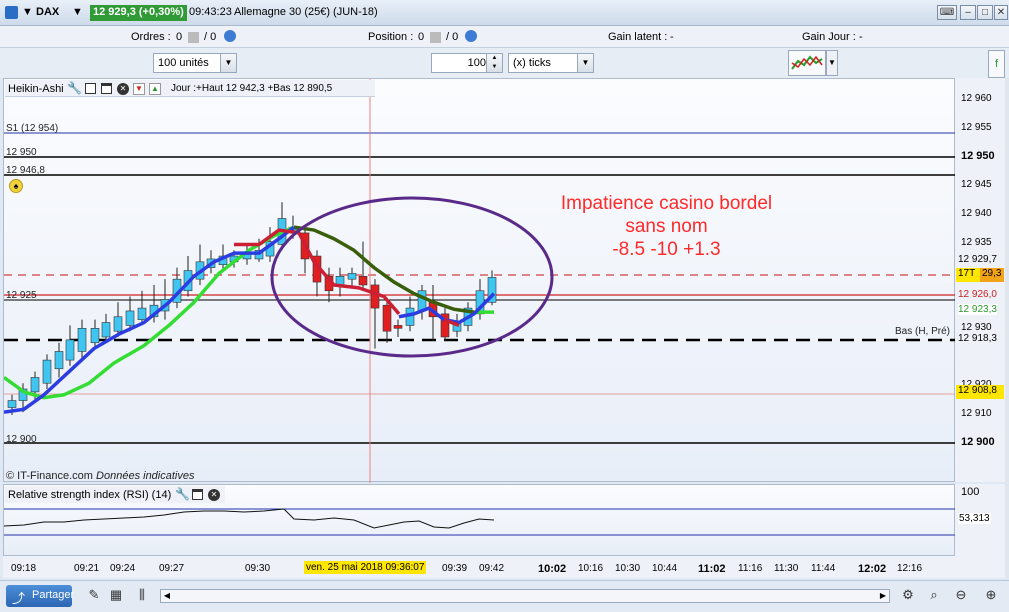 The image size is (1009, 612). What do you see at coordinates (151, 37) in the screenshot?
I see `orders-label: Ordres :` at bounding box center [151, 37].